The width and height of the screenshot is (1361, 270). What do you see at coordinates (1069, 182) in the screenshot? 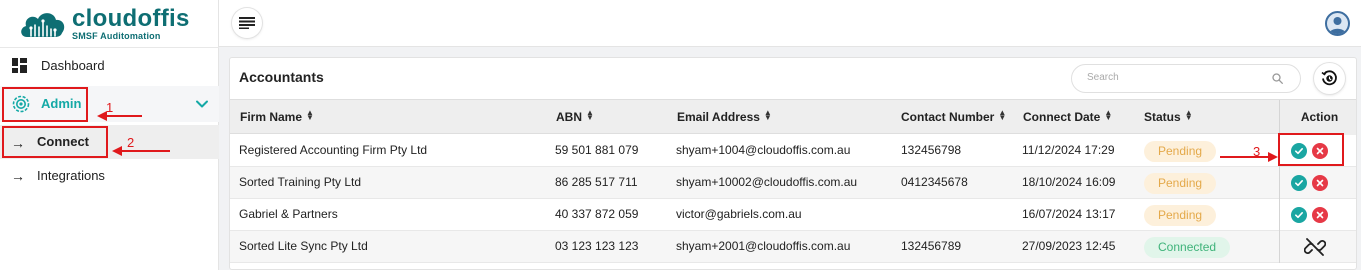
I see `cell-connect-date: 18/10/2024 16:09` at bounding box center [1069, 182].